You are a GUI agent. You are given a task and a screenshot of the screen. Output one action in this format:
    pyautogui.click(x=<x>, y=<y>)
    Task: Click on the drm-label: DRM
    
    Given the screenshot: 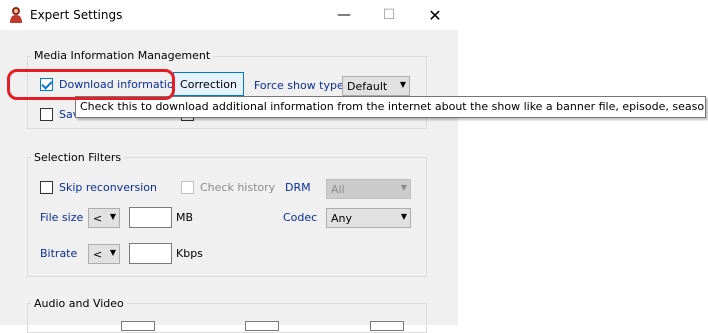 What is the action you would take?
    pyautogui.click(x=298, y=187)
    